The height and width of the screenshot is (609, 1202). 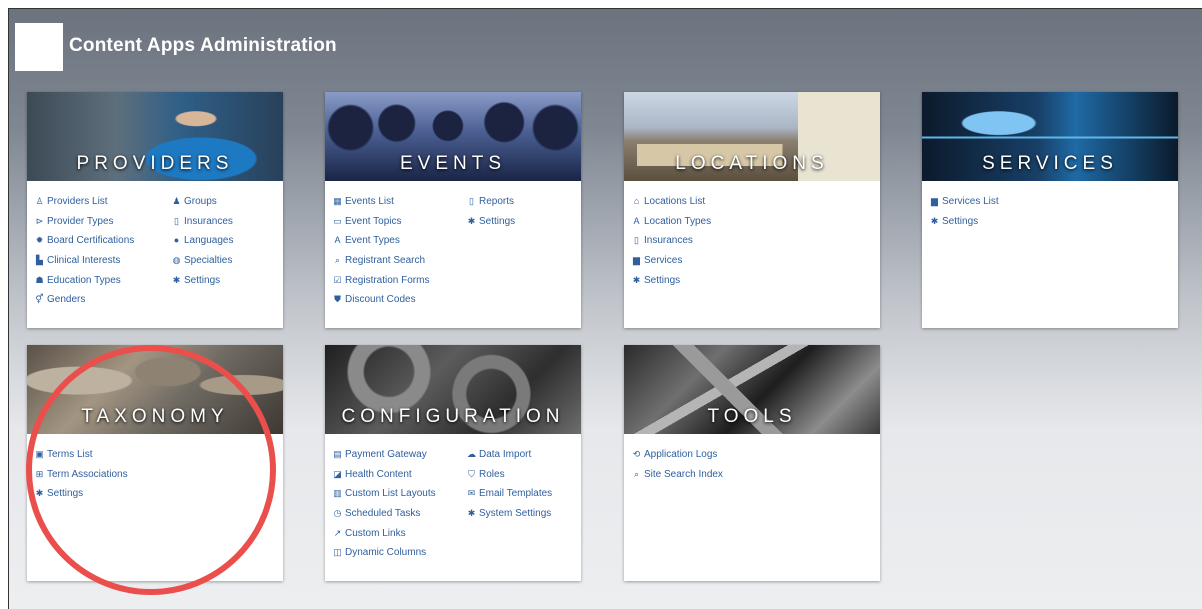 What do you see at coordinates (662, 240) in the screenshot?
I see `location-insurances-link: ▯ Insurances` at bounding box center [662, 240].